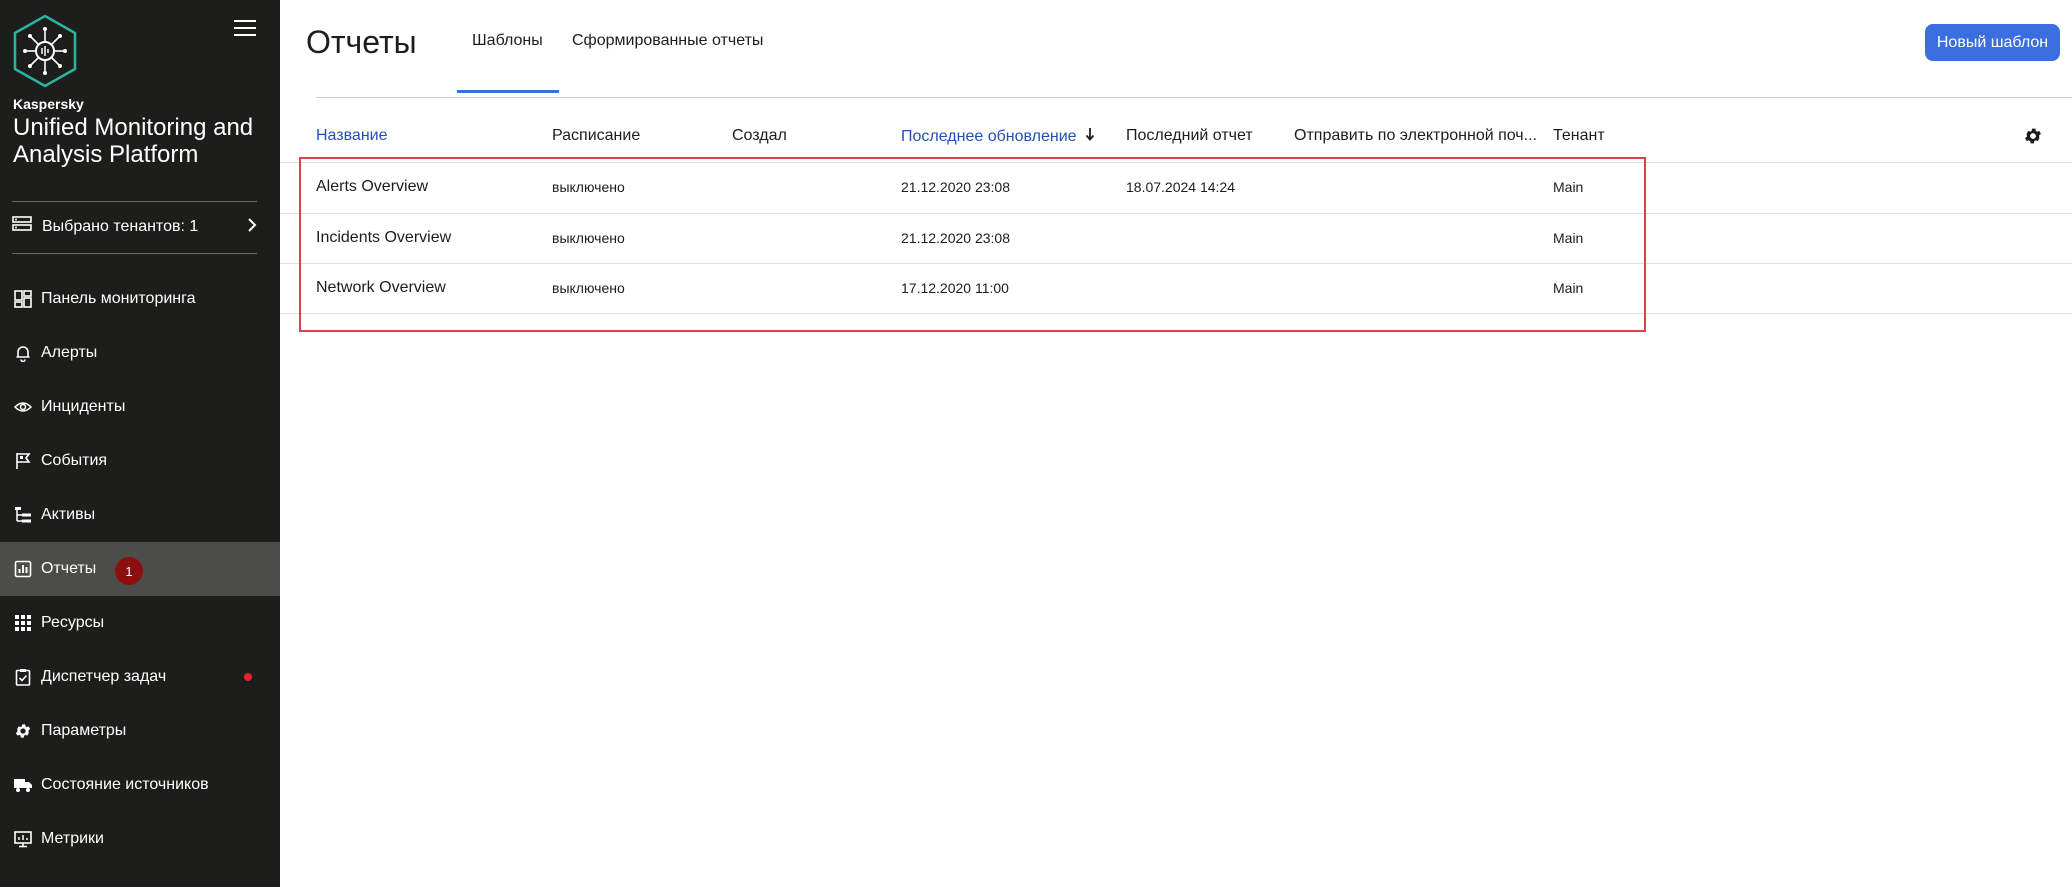  I want to click on sidebar-item-label: Диспетчер задач, so click(104, 676).